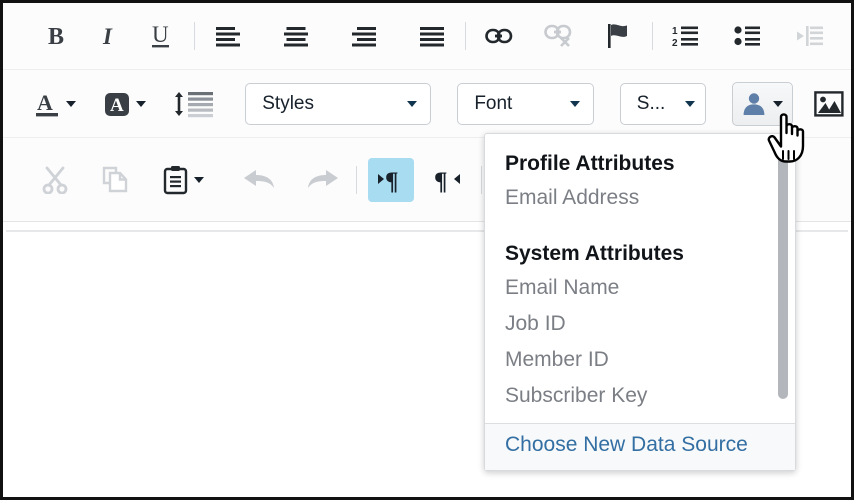 This screenshot has width=854, height=500. I want to click on italic-icon: I, so click(107, 36).